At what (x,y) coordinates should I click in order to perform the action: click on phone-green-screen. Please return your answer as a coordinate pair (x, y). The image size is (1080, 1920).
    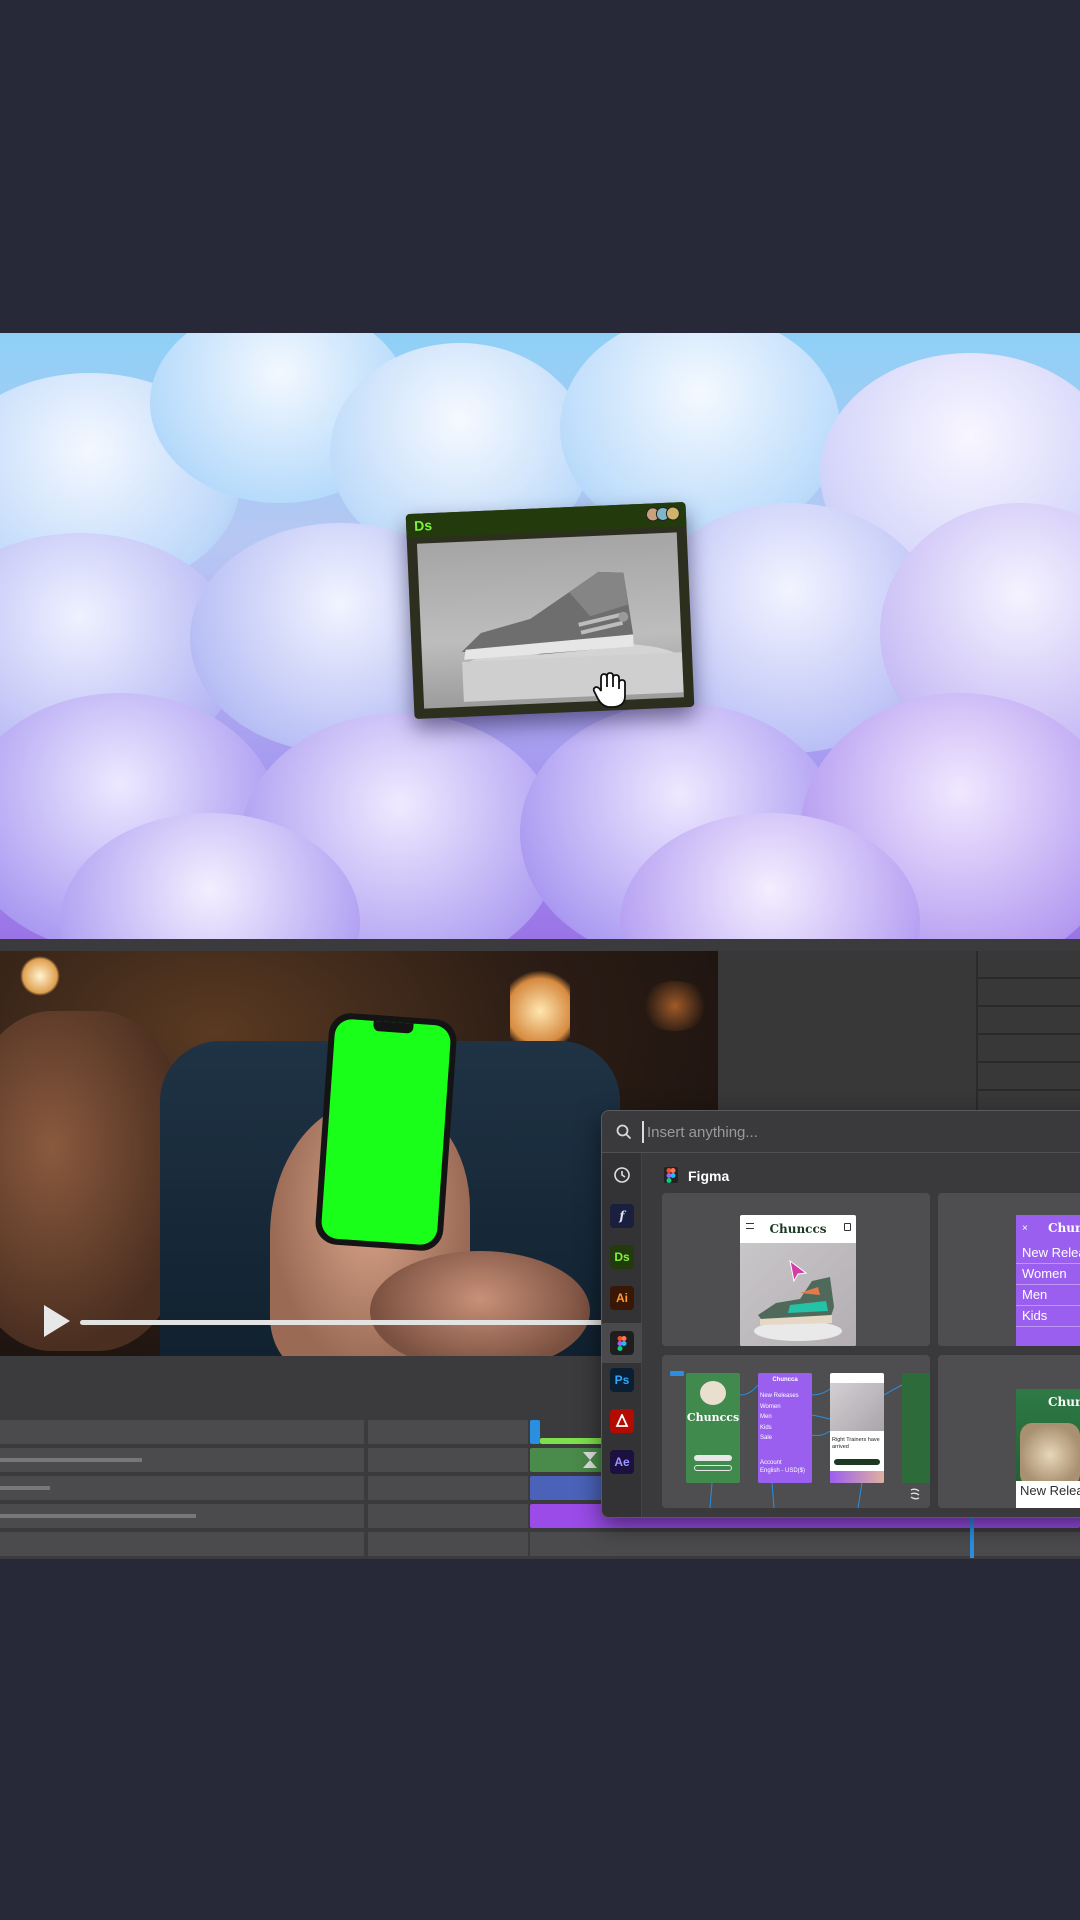
    Looking at the image, I should click on (386, 1132).